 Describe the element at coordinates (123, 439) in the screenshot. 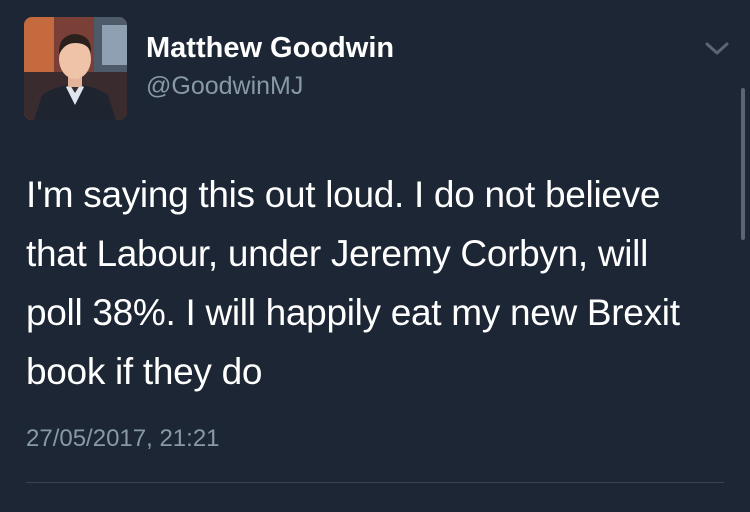

I see `tweet-timestamp: 27/05/2017, 21:21` at that location.